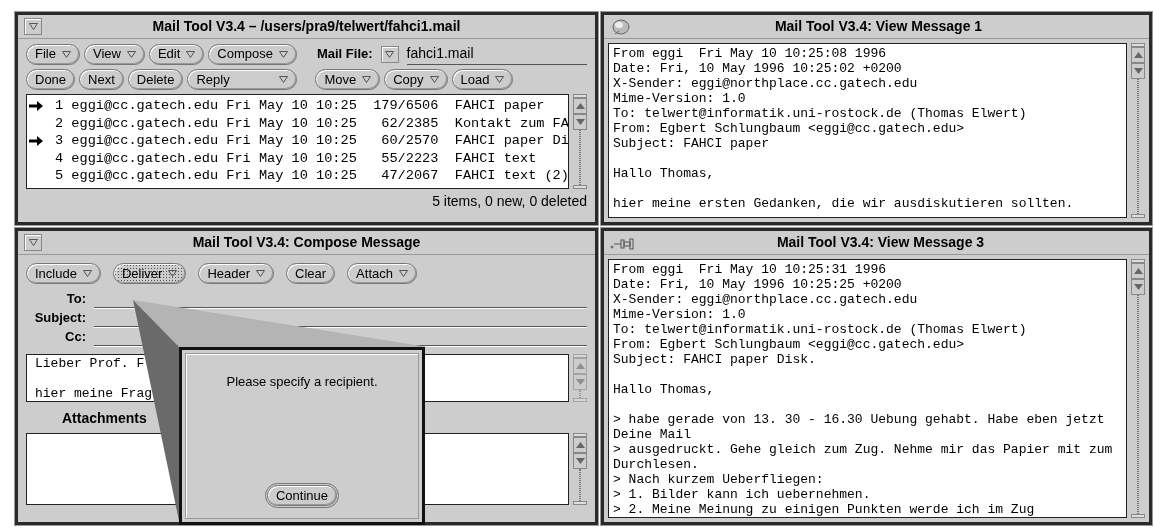 This screenshot has width=1154, height=529. What do you see at coordinates (880, 242) in the screenshot?
I see `window-title: Mail Tool V3.4: View Message 3` at bounding box center [880, 242].